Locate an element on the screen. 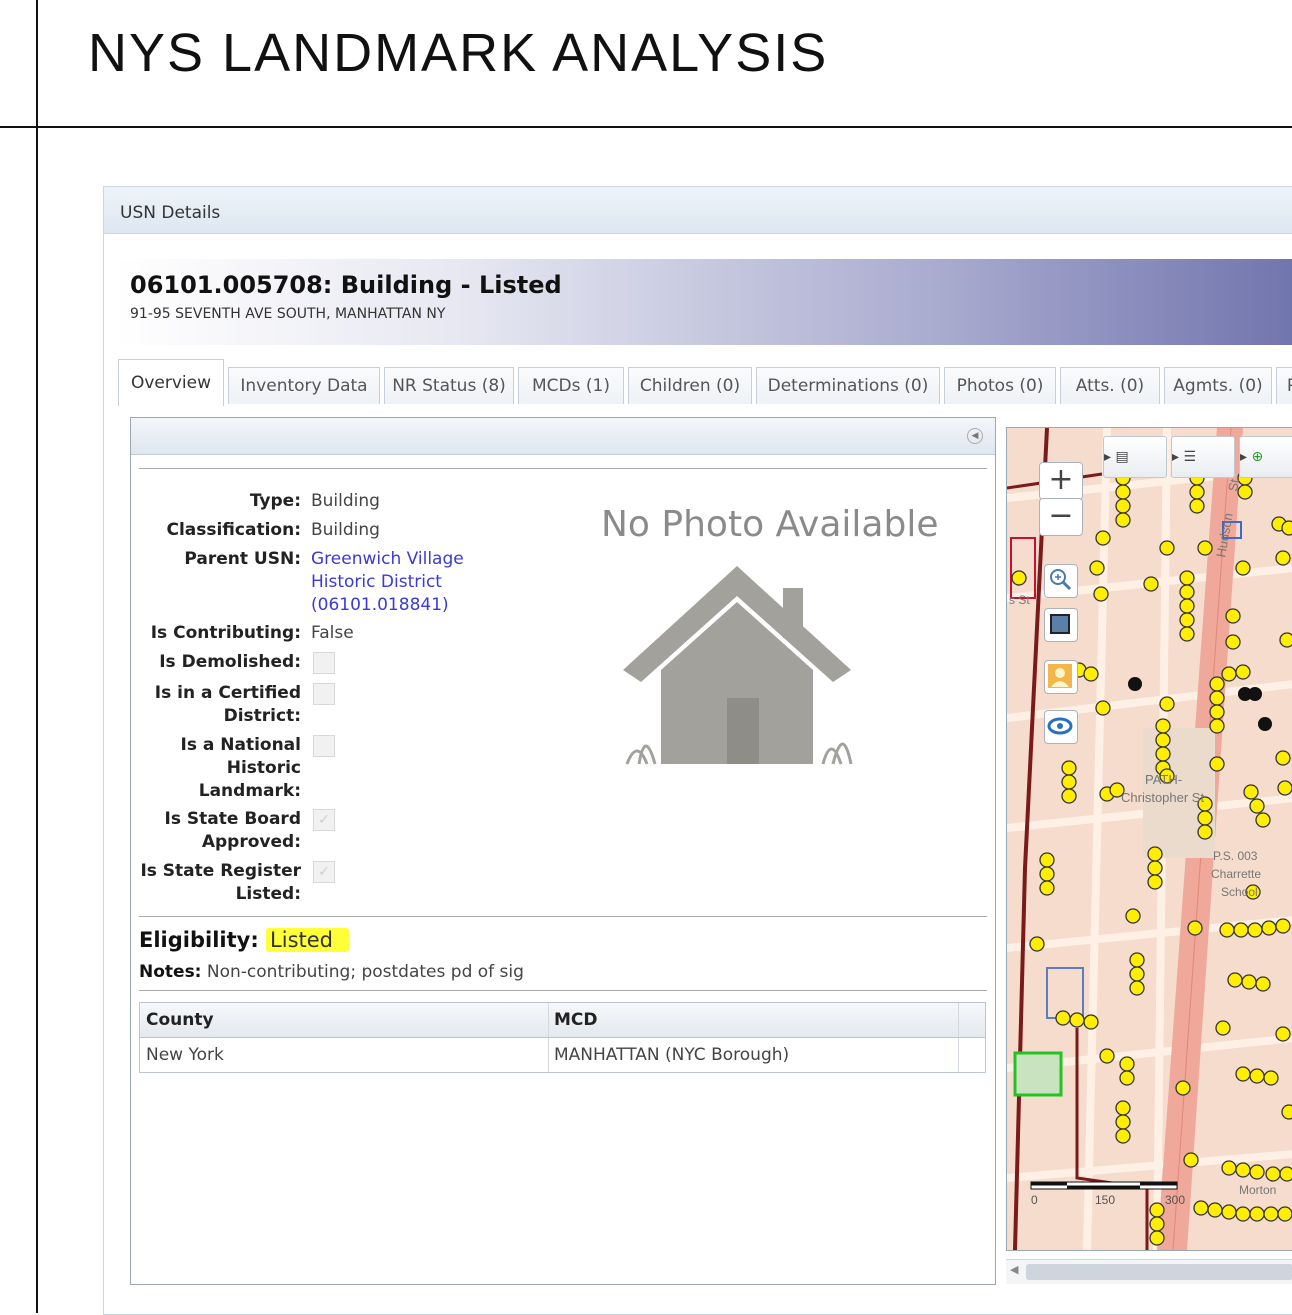 The height and width of the screenshot is (1315, 1292). certified-label-line-2: District: is located at coordinates (262, 716).